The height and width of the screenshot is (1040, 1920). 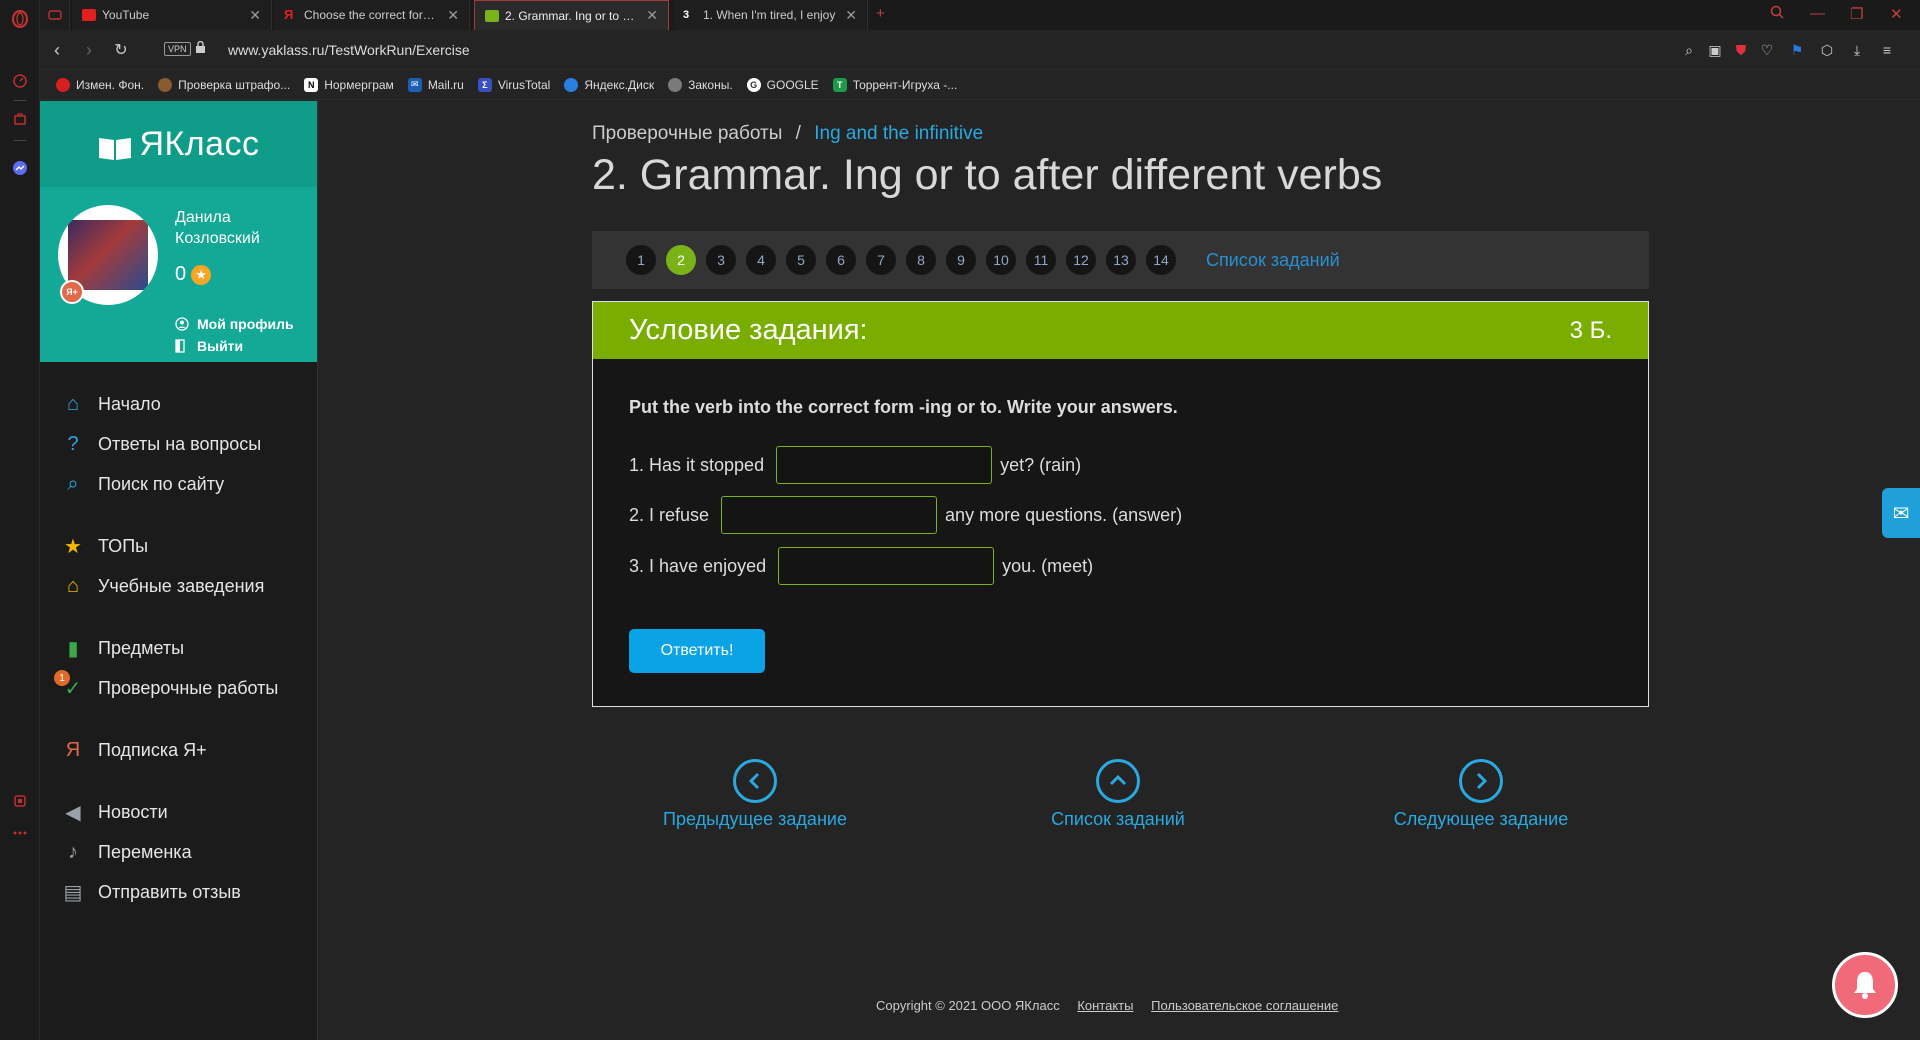 What do you see at coordinates (801, 260) in the screenshot?
I see `task-number-button: 5` at bounding box center [801, 260].